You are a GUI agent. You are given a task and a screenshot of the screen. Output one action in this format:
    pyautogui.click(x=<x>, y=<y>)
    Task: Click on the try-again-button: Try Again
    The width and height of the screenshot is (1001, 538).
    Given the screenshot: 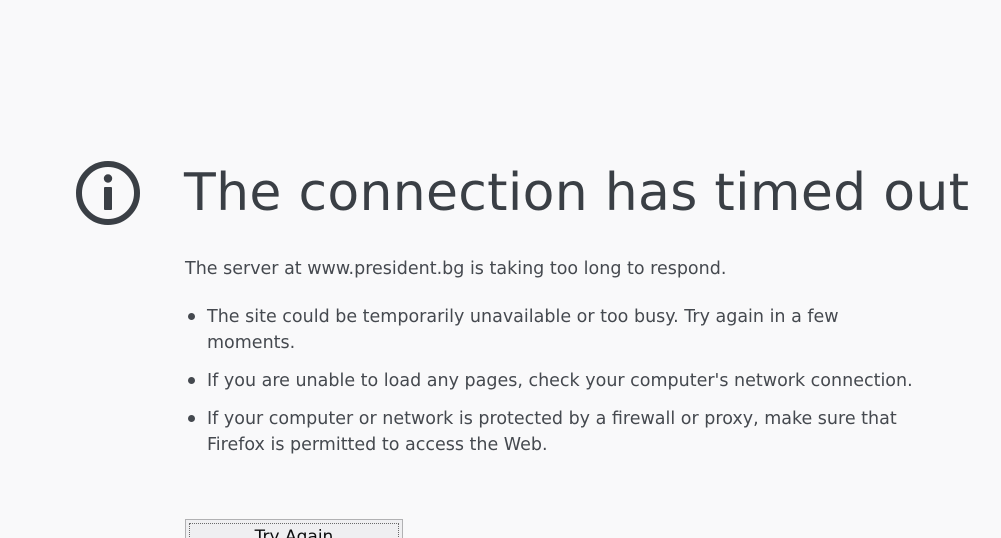 What is the action you would take?
    pyautogui.click(x=294, y=528)
    